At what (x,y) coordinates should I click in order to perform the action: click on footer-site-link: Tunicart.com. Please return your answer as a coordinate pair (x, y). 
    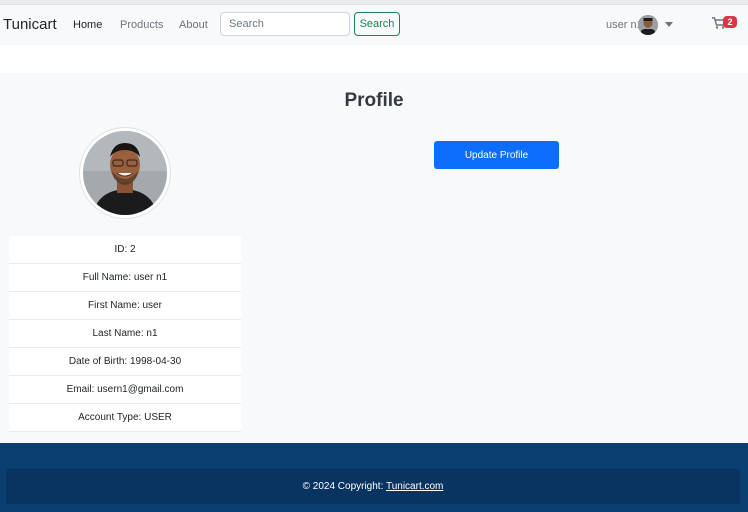
    Looking at the image, I should click on (414, 486).